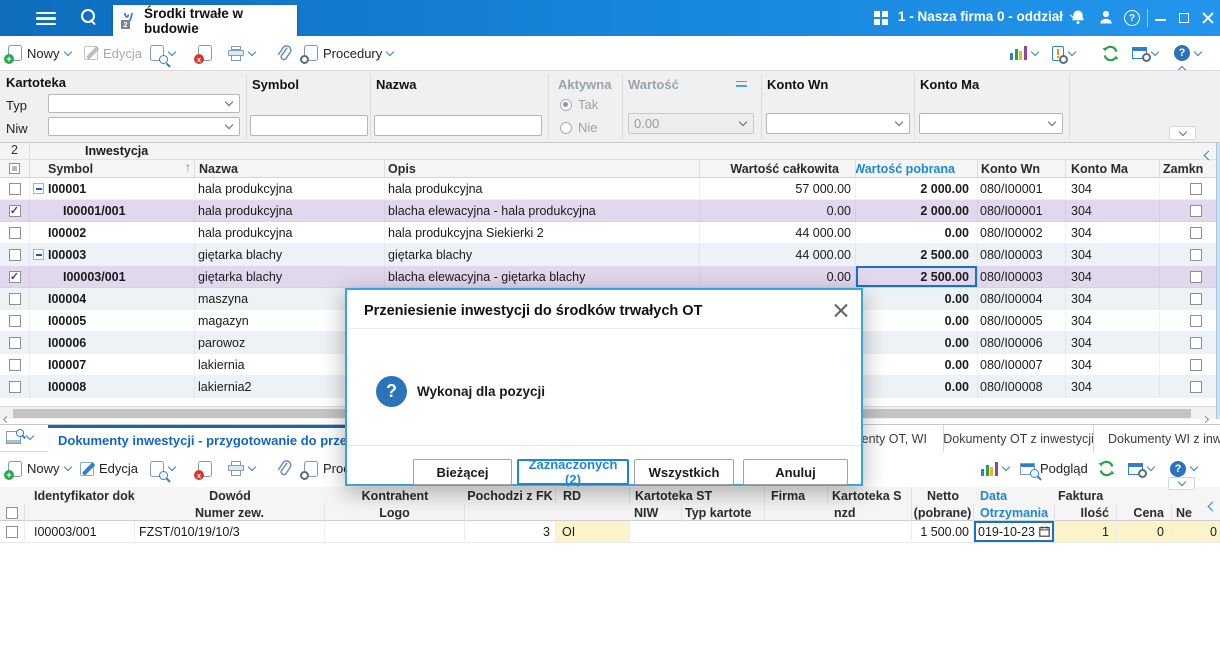 Image resolution: width=1220 pixels, height=655 pixels. I want to click on notifications-icon, so click(1078, 19).